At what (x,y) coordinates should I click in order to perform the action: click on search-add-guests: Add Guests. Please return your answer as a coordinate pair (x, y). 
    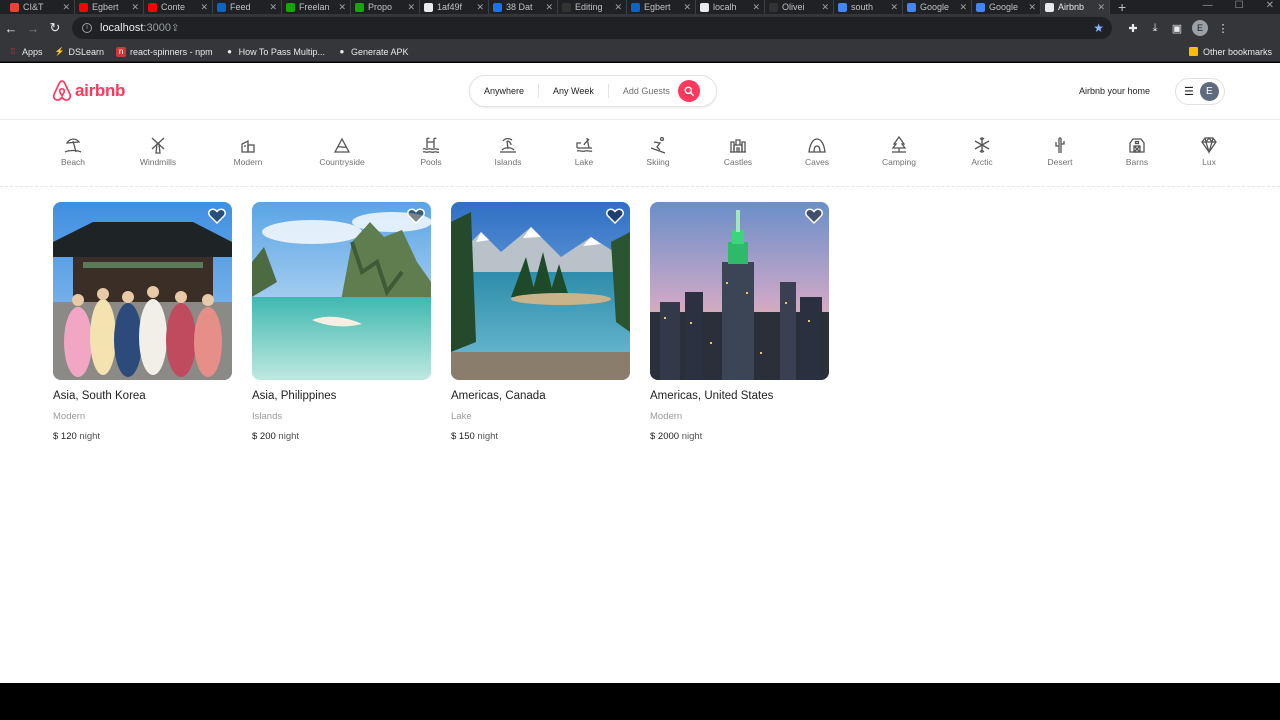
    Looking at the image, I should click on (642, 91).